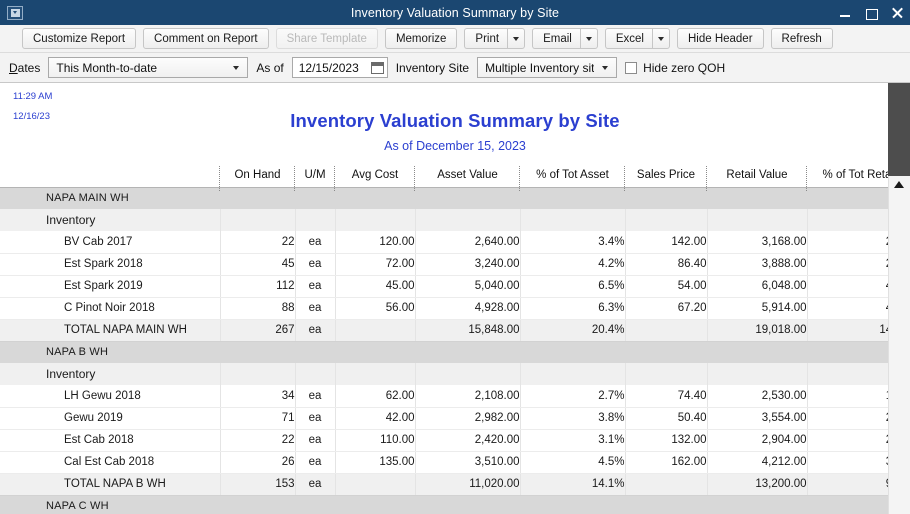  Describe the element at coordinates (110, 484) in the screenshot. I see `total-label: TOTAL NAPA B WH` at that location.